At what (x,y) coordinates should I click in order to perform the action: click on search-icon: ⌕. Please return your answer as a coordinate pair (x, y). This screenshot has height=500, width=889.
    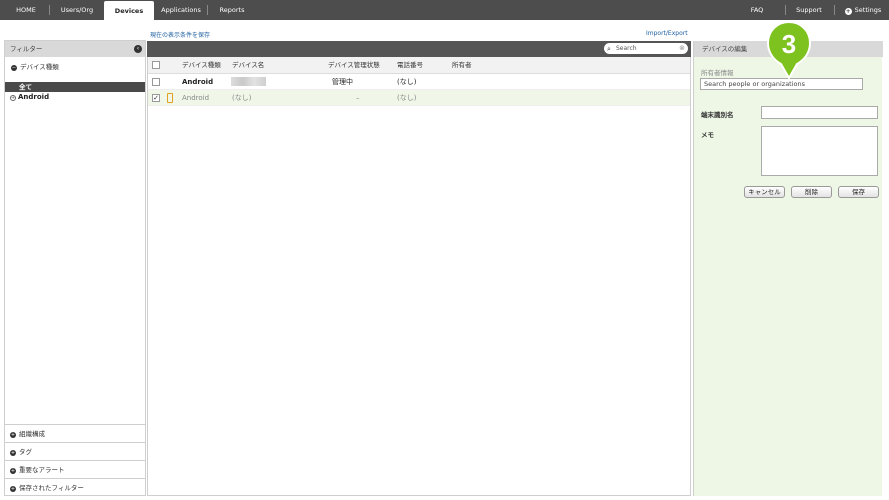
    Looking at the image, I should click on (609, 49).